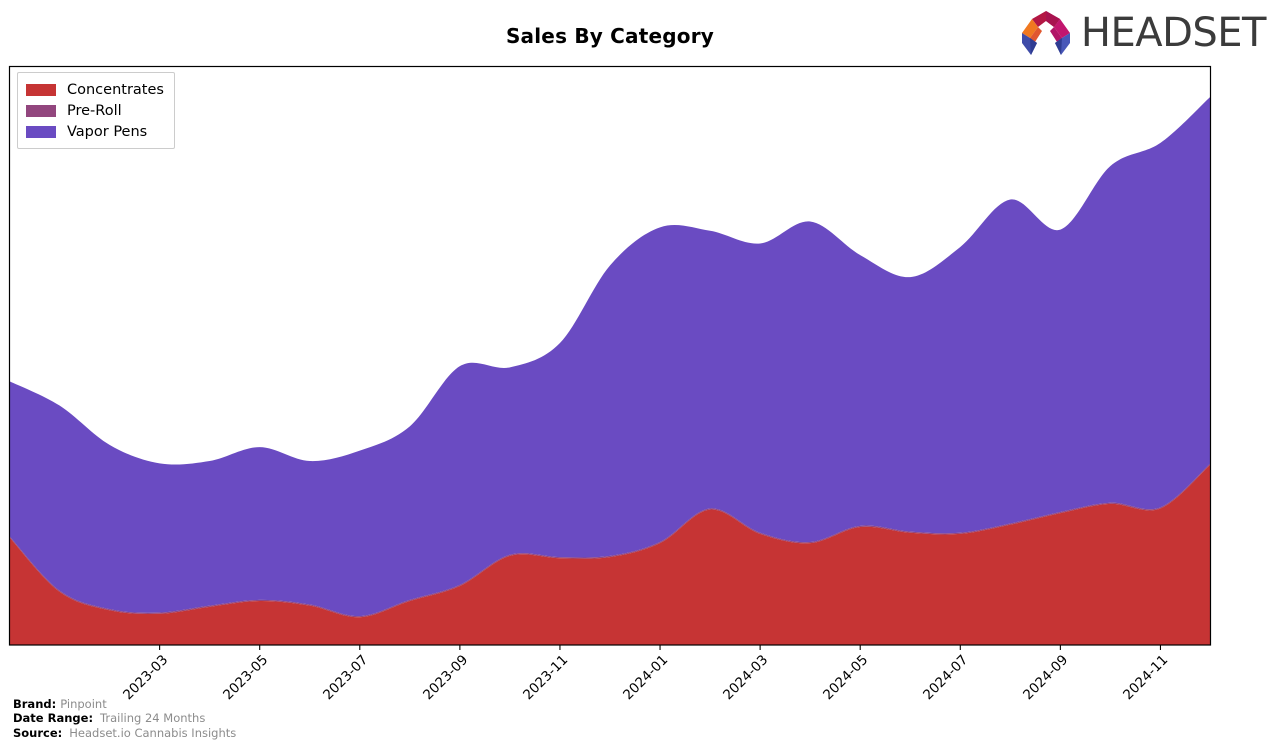 The image size is (1276, 746). I want to click on legend-label-vapor-pens: Vapor Pens, so click(107, 131).